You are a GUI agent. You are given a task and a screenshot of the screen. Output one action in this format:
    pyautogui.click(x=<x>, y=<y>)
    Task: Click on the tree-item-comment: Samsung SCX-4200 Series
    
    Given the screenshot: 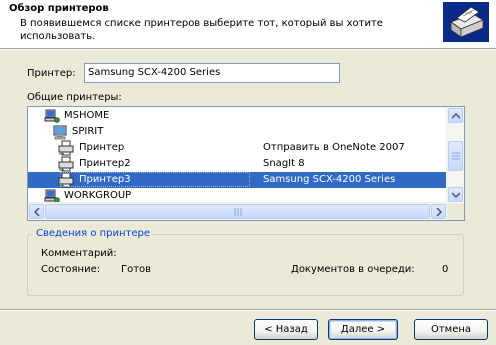 What is the action you would take?
    pyautogui.click(x=329, y=179)
    